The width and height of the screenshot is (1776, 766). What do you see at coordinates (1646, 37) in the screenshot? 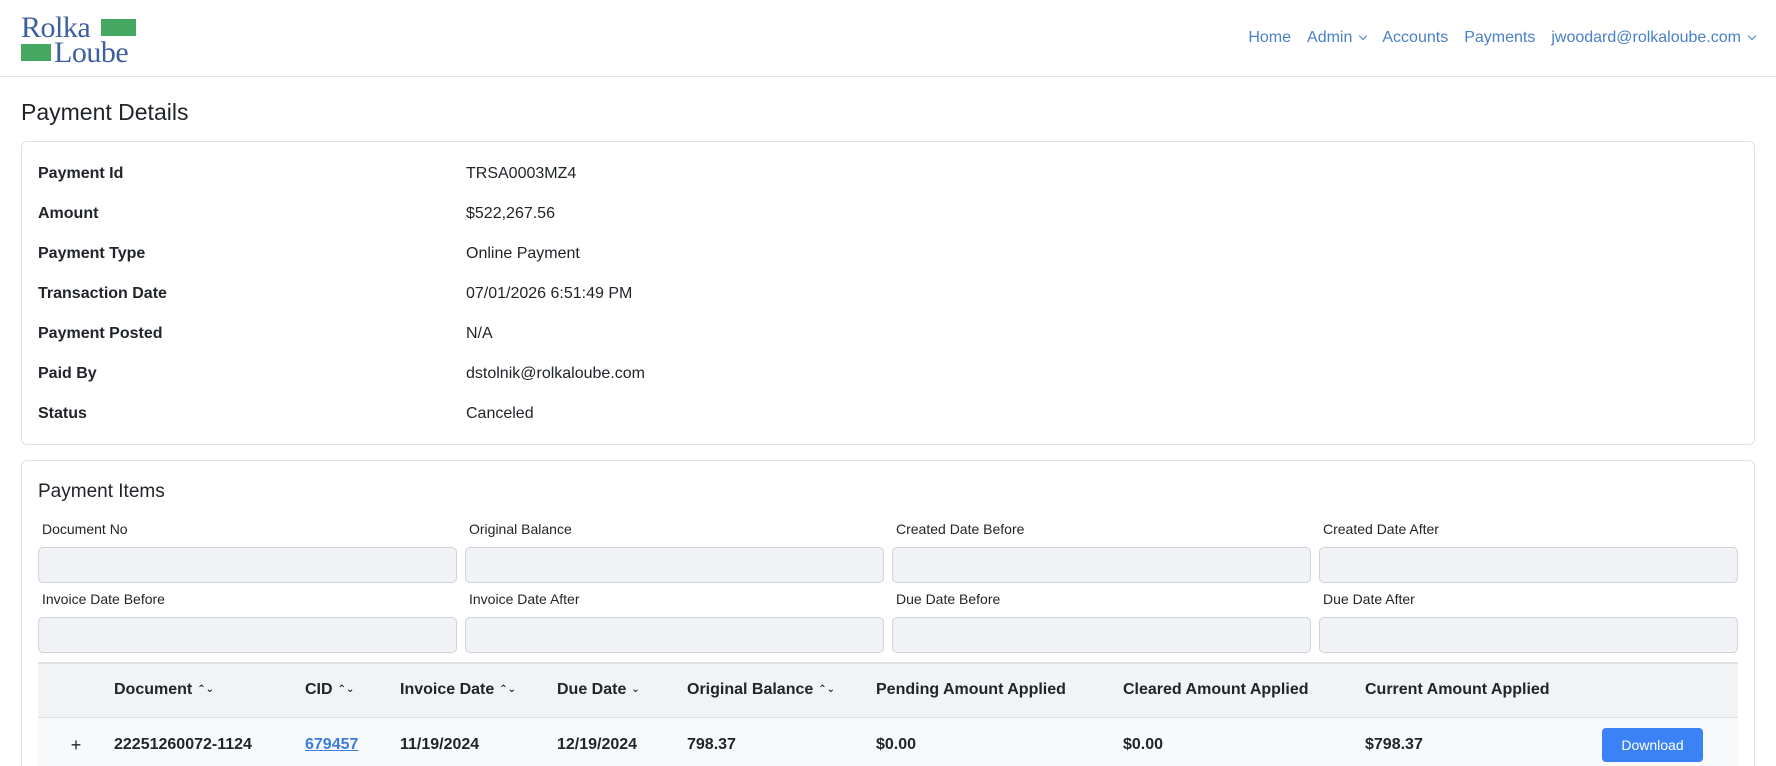
I see `nav-user-label: jwoodard@rolkaloube.com` at bounding box center [1646, 37].